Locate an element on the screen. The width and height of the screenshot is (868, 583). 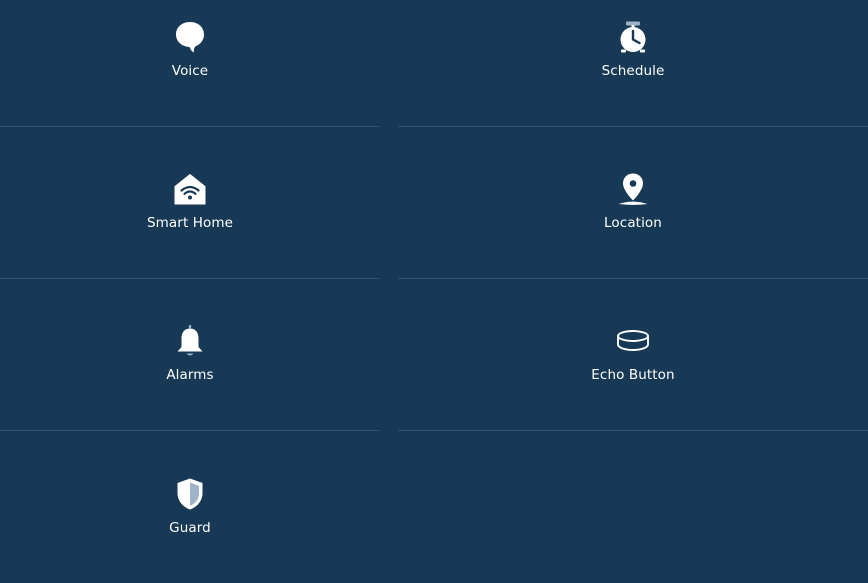
tile-location: Location is located at coordinates (633, 215).